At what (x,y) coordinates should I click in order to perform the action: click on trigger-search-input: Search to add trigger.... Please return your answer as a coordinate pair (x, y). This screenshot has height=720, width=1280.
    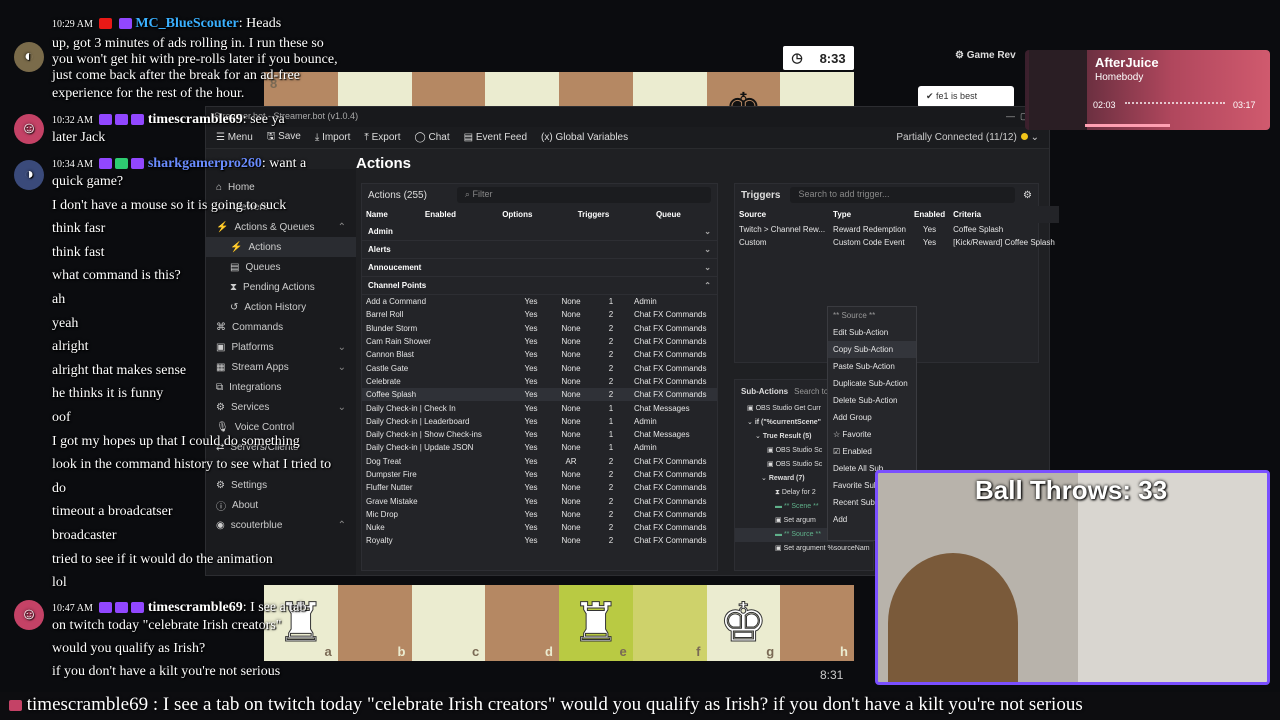
    Looking at the image, I should click on (903, 195).